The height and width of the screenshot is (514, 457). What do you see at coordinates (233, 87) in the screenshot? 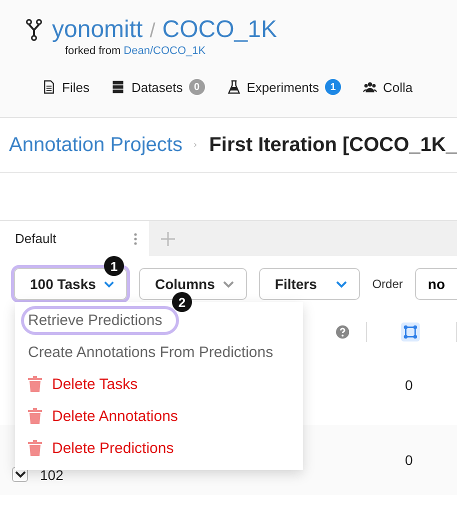
I see `flask-icon` at bounding box center [233, 87].